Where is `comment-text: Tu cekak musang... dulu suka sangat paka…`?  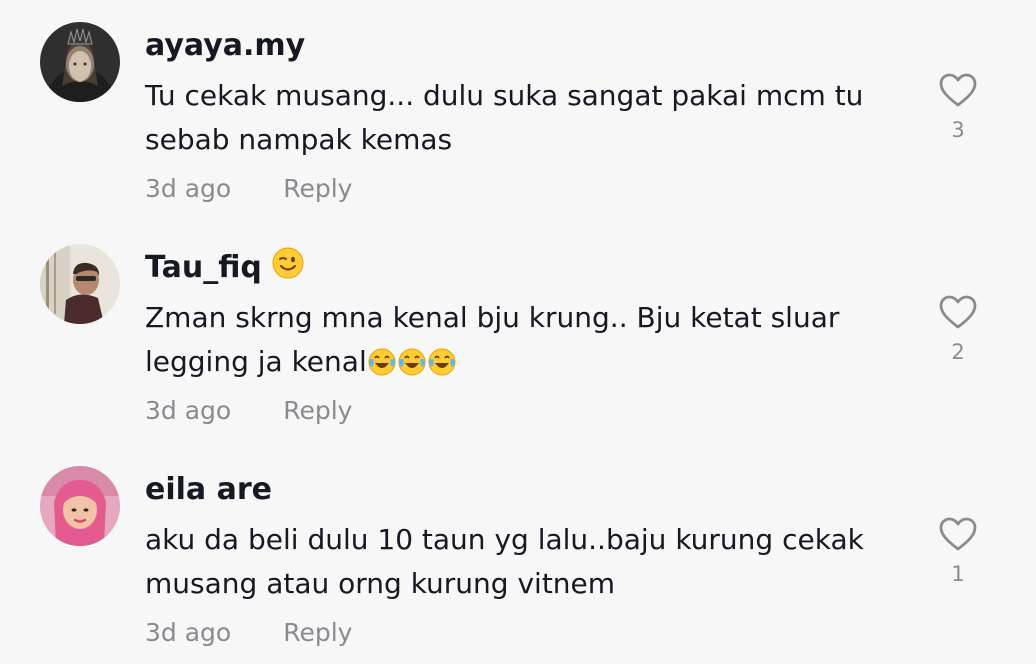
comment-text: Tu cekak musang... dulu suka sangat paka… is located at coordinates (504, 117).